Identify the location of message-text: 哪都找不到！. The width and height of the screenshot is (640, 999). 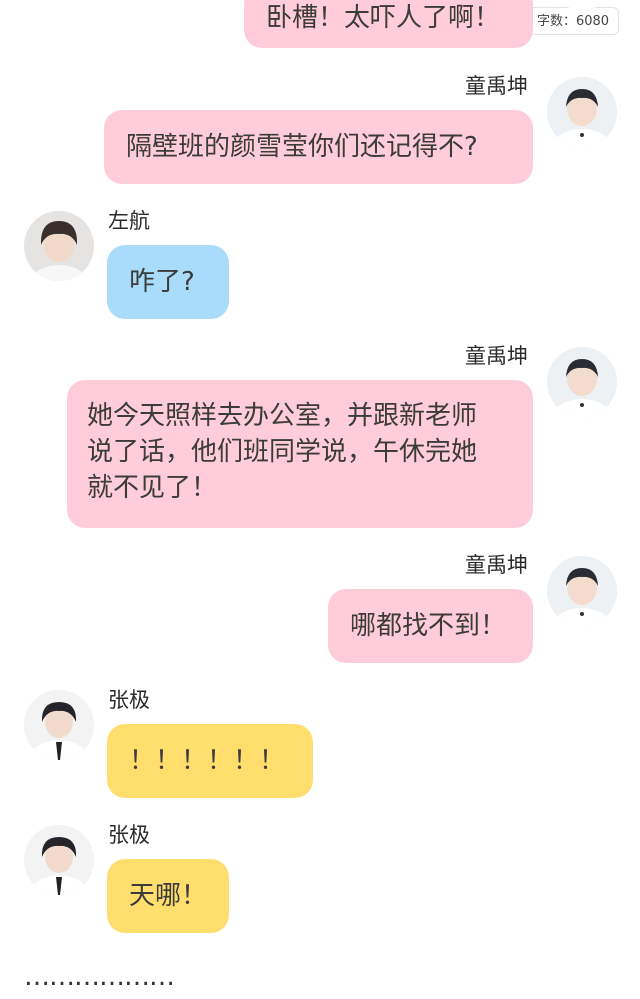
(428, 626).